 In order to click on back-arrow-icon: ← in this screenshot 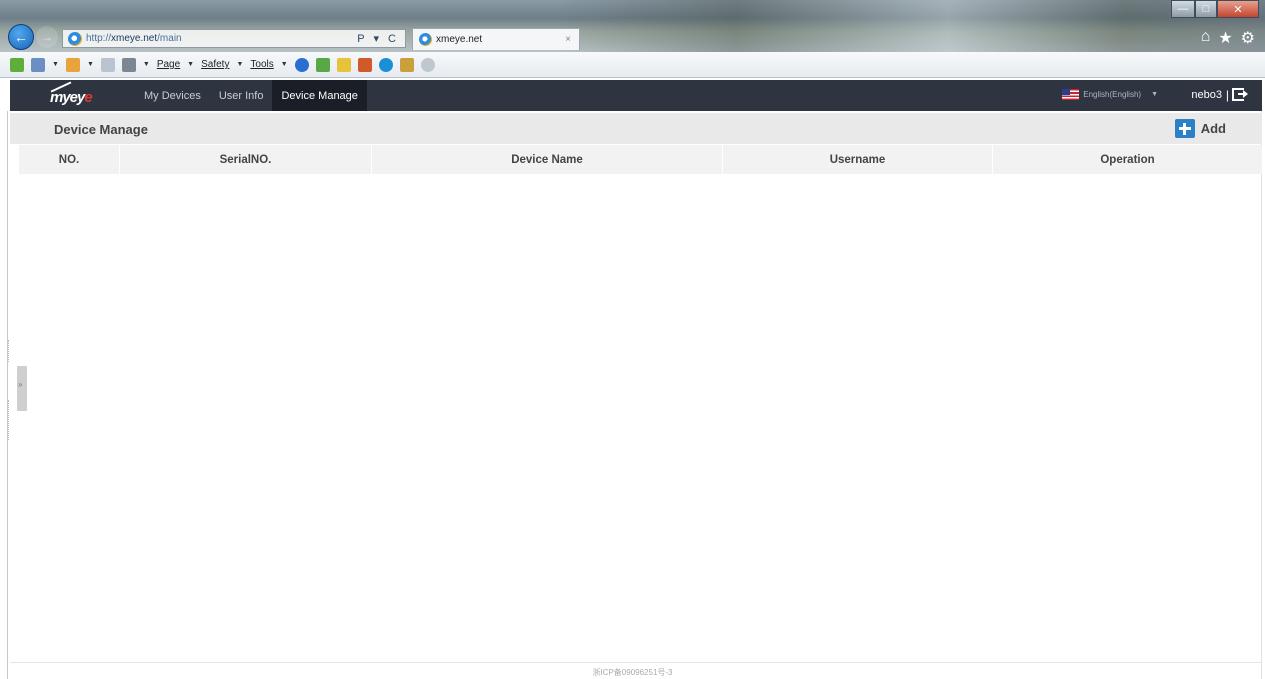, I will do `click(21, 37)`.